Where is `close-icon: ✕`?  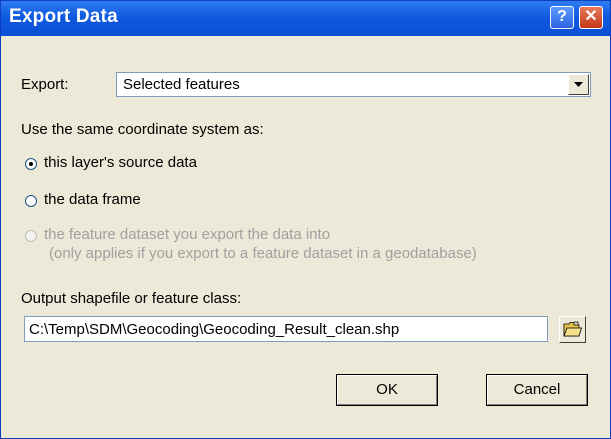 close-icon: ✕ is located at coordinates (591, 16).